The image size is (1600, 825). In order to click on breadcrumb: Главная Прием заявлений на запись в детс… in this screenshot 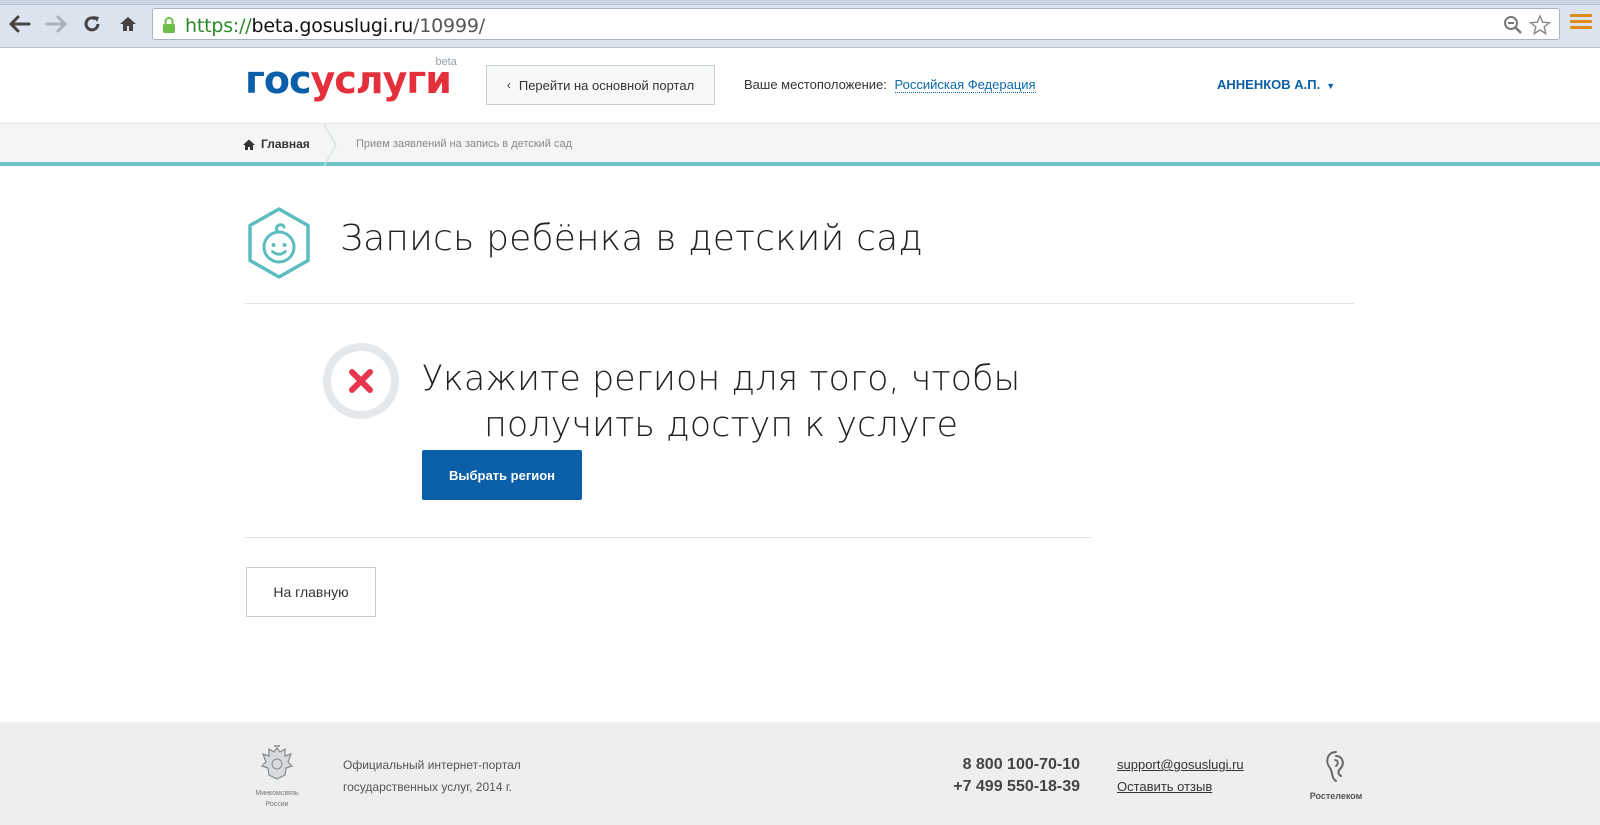, I will do `click(800, 145)`.